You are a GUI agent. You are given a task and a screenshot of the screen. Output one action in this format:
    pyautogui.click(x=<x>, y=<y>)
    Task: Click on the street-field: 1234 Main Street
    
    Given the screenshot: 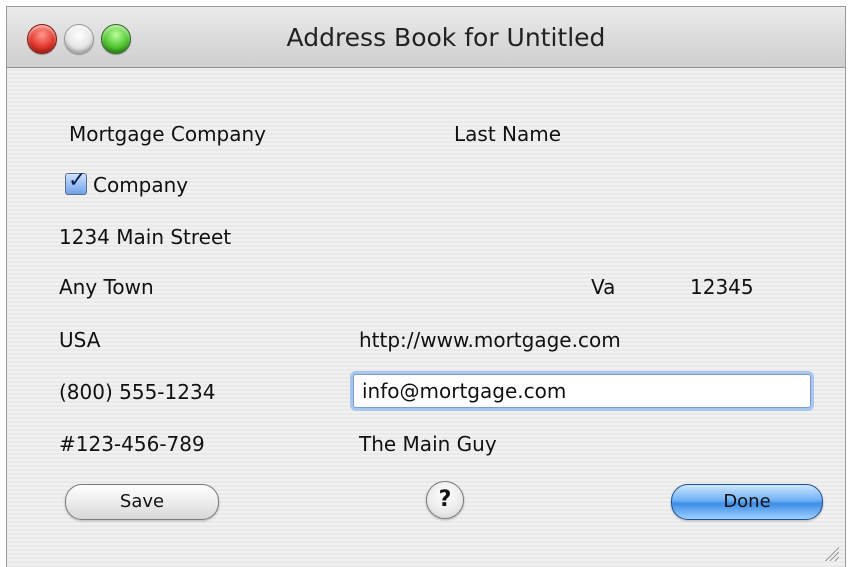 What is the action you would take?
    pyautogui.click(x=145, y=237)
    